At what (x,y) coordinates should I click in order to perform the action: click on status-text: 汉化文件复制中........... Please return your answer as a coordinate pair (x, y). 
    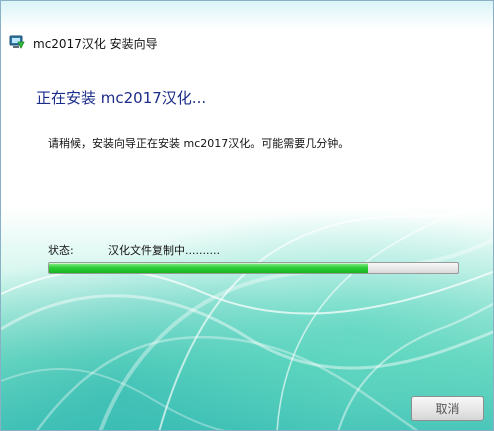
    Looking at the image, I should click on (164, 250).